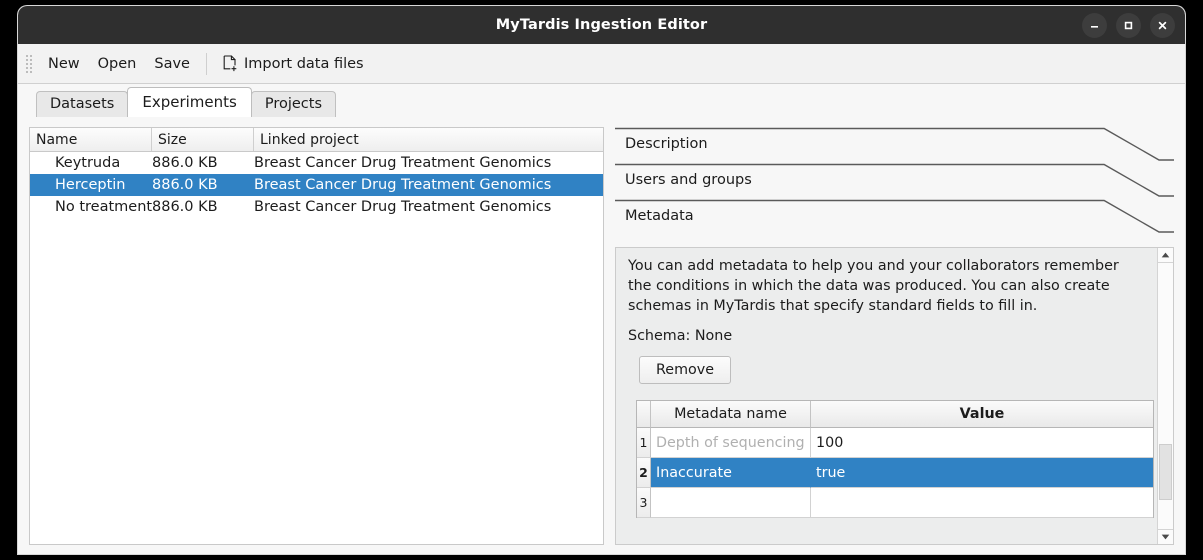  What do you see at coordinates (203, 139) in the screenshot?
I see `column-header-size: Size` at bounding box center [203, 139].